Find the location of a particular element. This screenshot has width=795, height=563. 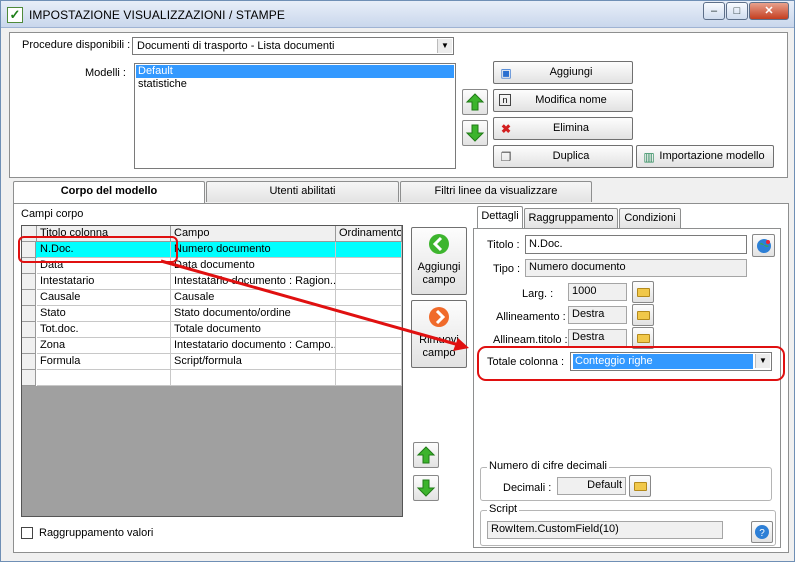

highlight-arrow is located at coordinates (314, 305).